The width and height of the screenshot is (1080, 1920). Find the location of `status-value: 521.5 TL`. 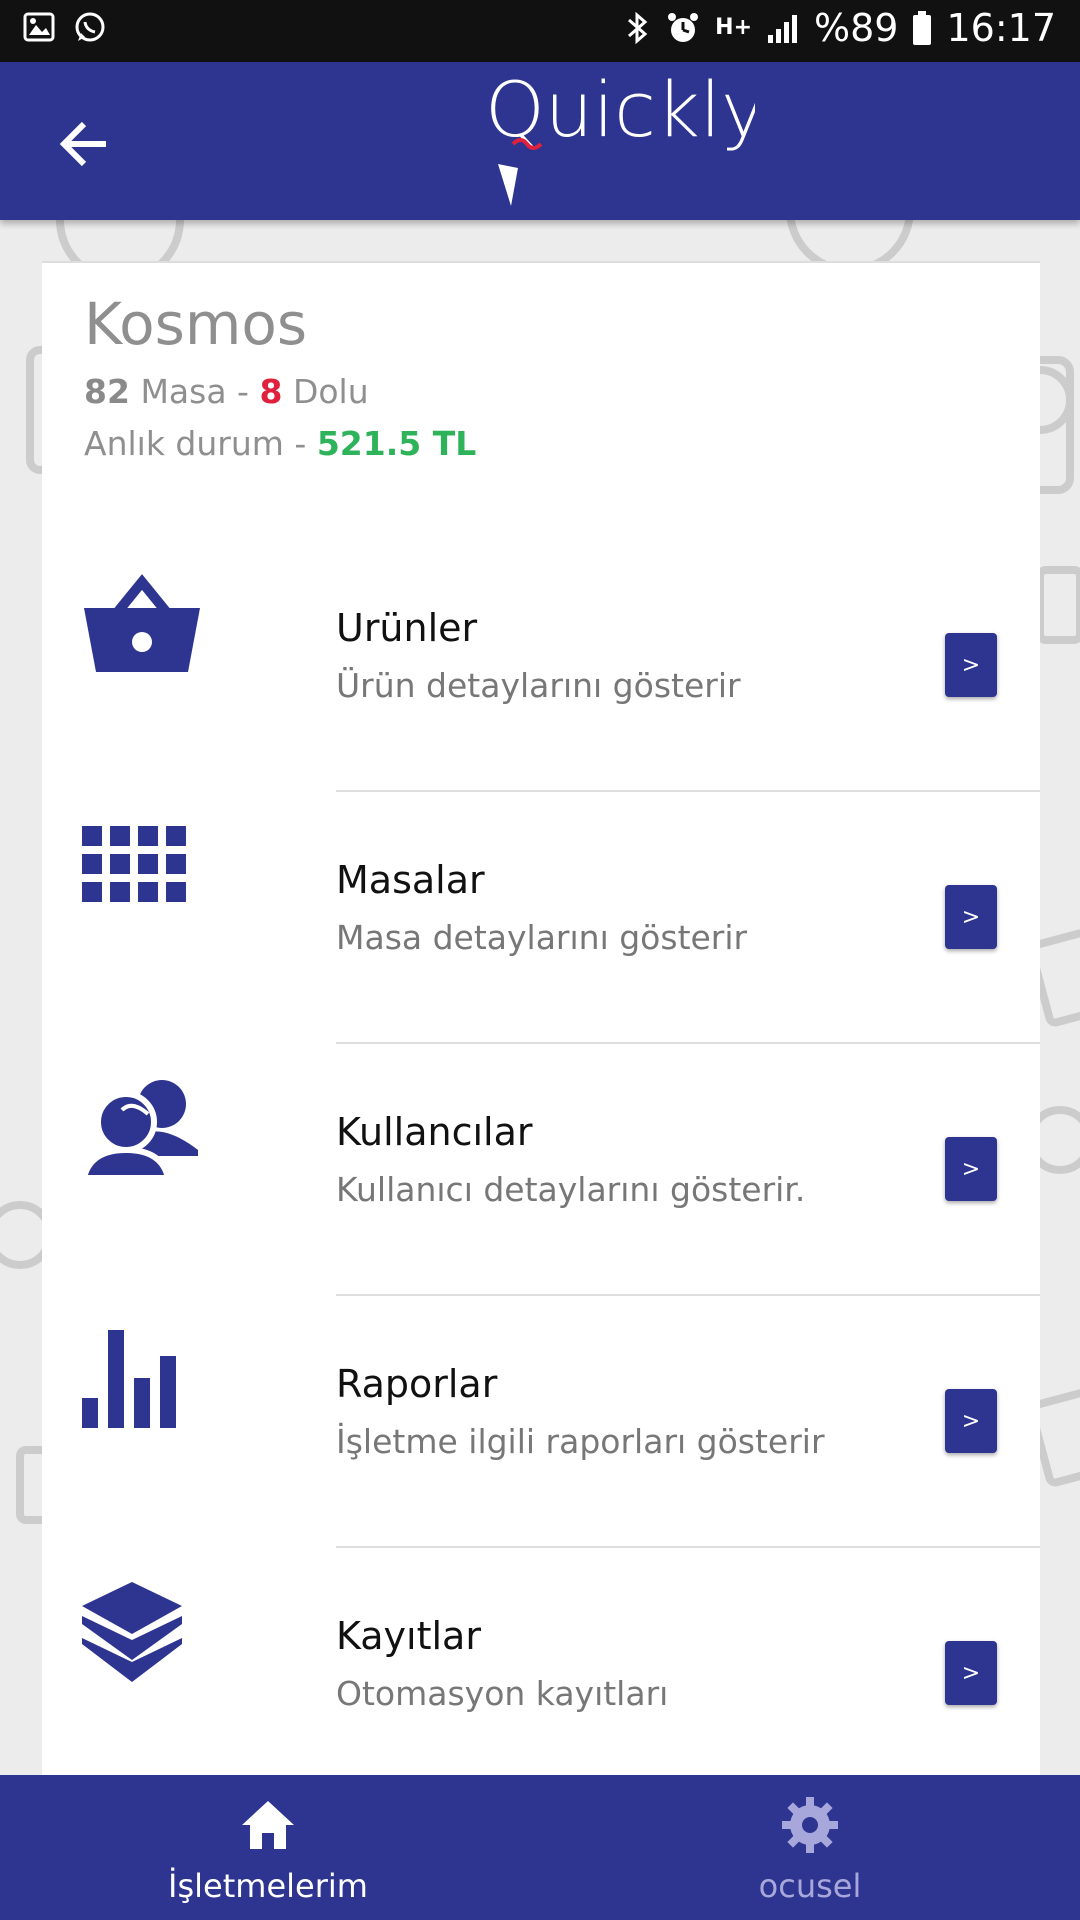

status-value: 521.5 TL is located at coordinates (396, 443).